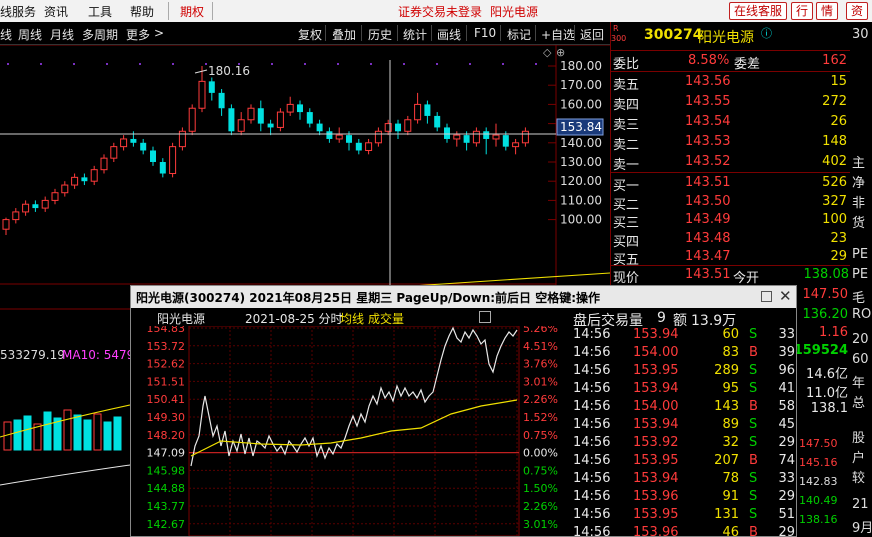  Describe the element at coordinates (166, 506) in the screenshot. I see `price-label: 143.77` at that location.